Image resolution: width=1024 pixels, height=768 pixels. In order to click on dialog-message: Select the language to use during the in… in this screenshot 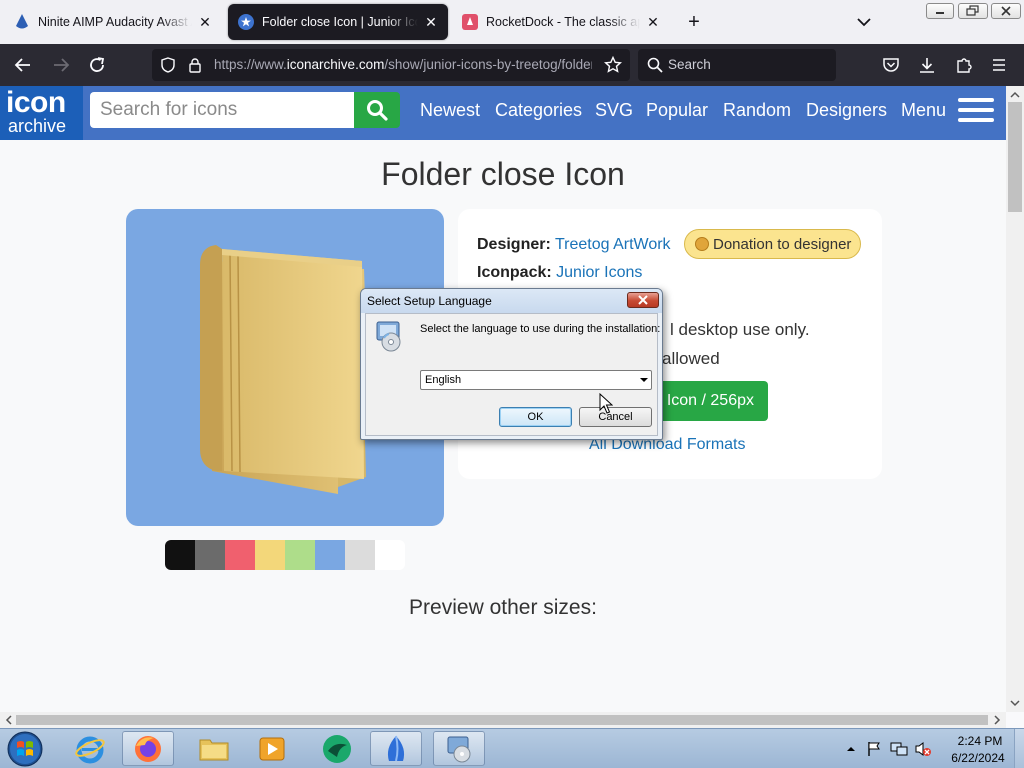, I will do `click(540, 329)`.